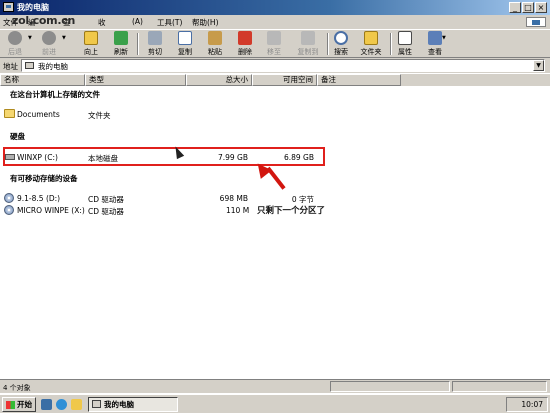 Image resolution: width=550 pixels, height=413 pixels. What do you see at coordinates (205, 22) in the screenshot?
I see `menu-help: 帮助(H)` at bounding box center [205, 22].